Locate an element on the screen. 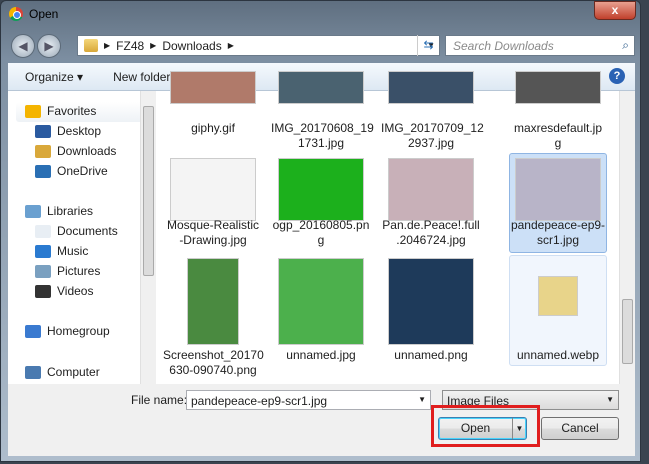  file-name-line2: .2046724.jpg is located at coordinates (431, 240).